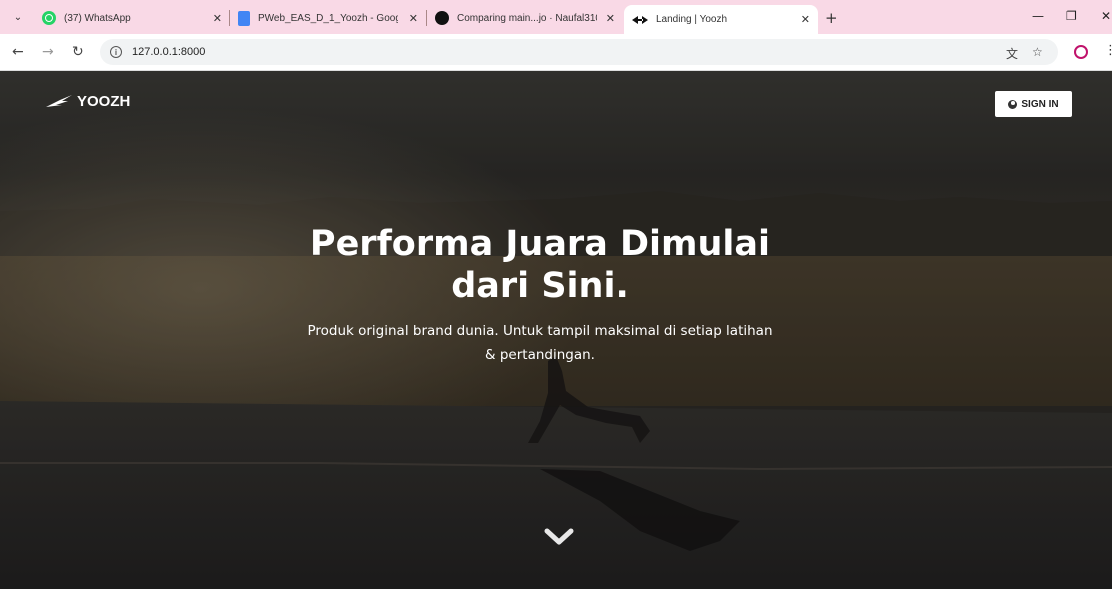  Describe the element at coordinates (1106, 16) in the screenshot. I see `close-window-icon: ✕` at that location.